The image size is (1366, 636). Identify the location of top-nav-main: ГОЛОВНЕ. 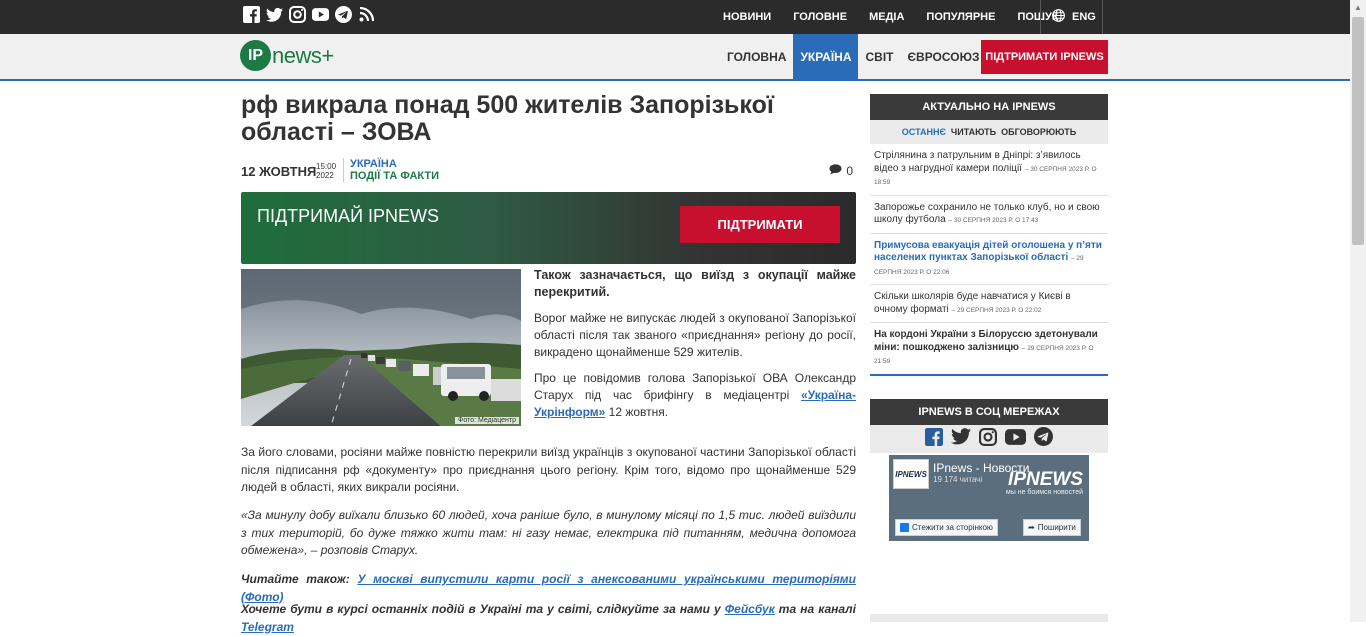
(820, 17).